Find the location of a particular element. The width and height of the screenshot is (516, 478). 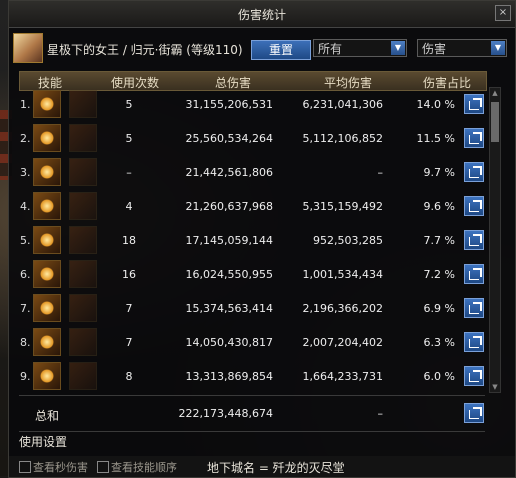

row-pct: 7.2 % is located at coordinates (439, 274).